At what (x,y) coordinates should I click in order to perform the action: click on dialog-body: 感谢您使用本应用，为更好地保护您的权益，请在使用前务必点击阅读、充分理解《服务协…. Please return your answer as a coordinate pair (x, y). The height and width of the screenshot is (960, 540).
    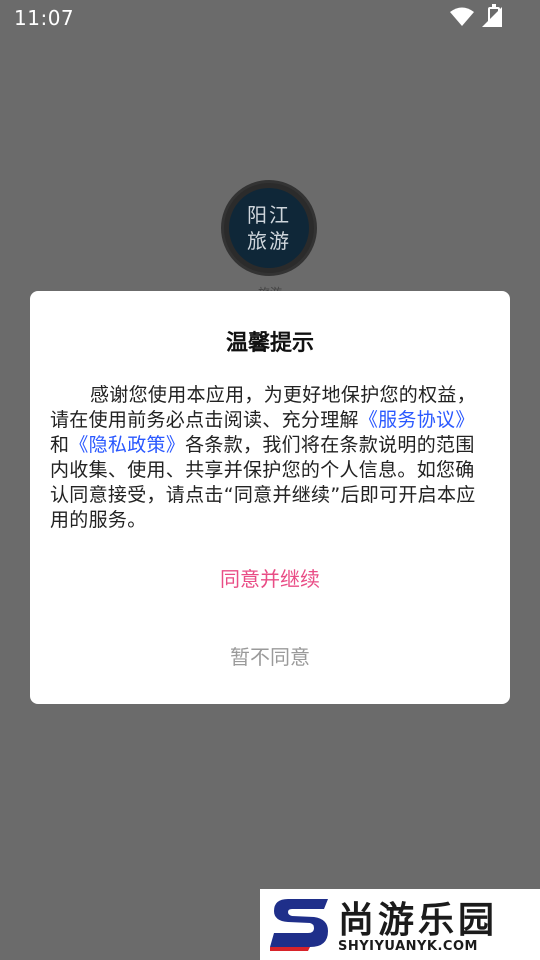
    Looking at the image, I should click on (271, 458).